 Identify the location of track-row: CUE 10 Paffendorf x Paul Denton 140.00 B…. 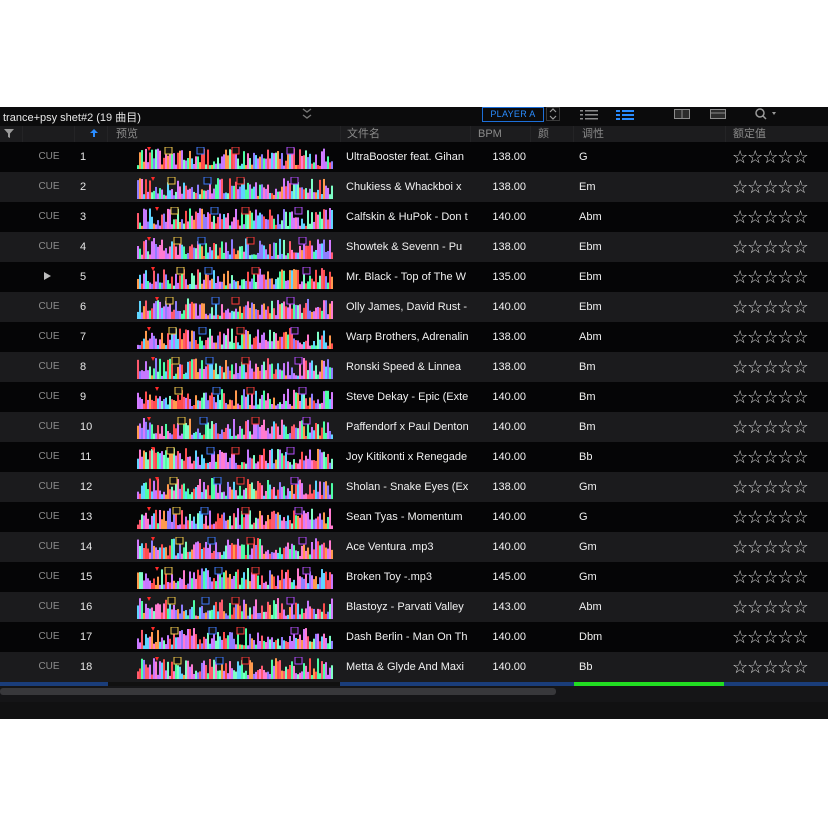
(414, 427).